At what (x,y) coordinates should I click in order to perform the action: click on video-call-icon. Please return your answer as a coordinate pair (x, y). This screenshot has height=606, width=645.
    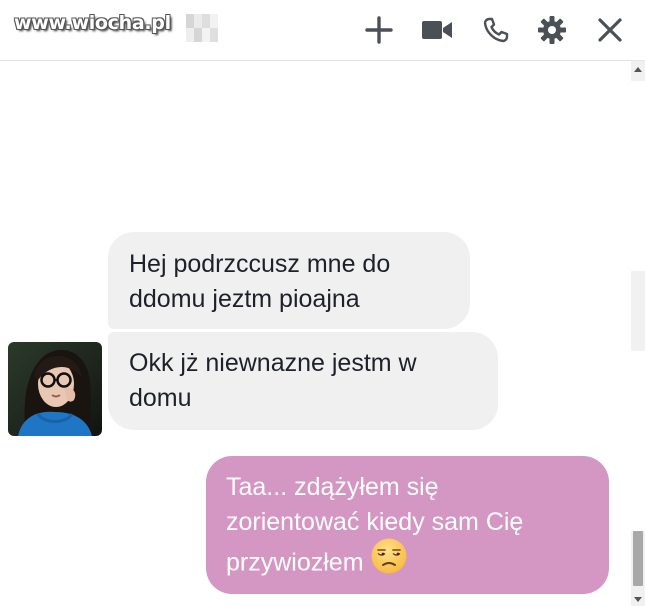
    Looking at the image, I should click on (437, 30).